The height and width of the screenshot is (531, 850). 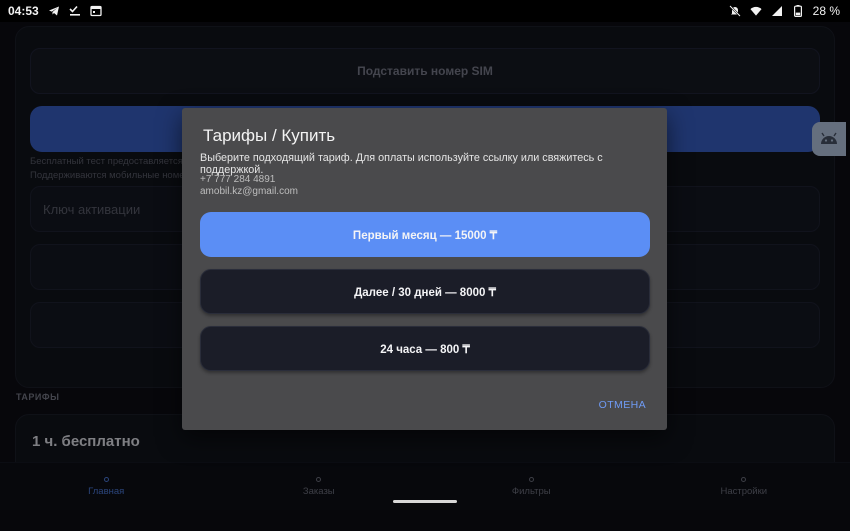 What do you see at coordinates (425, 11) in the screenshot?
I see `status-bar: 04:53 28 %` at bounding box center [425, 11].